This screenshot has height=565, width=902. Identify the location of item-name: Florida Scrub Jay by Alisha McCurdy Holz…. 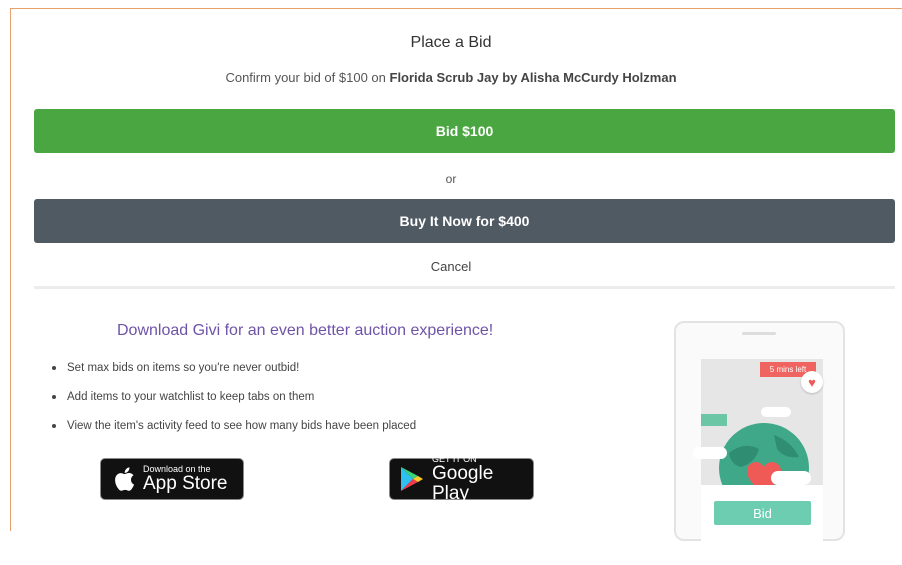
(533, 77).